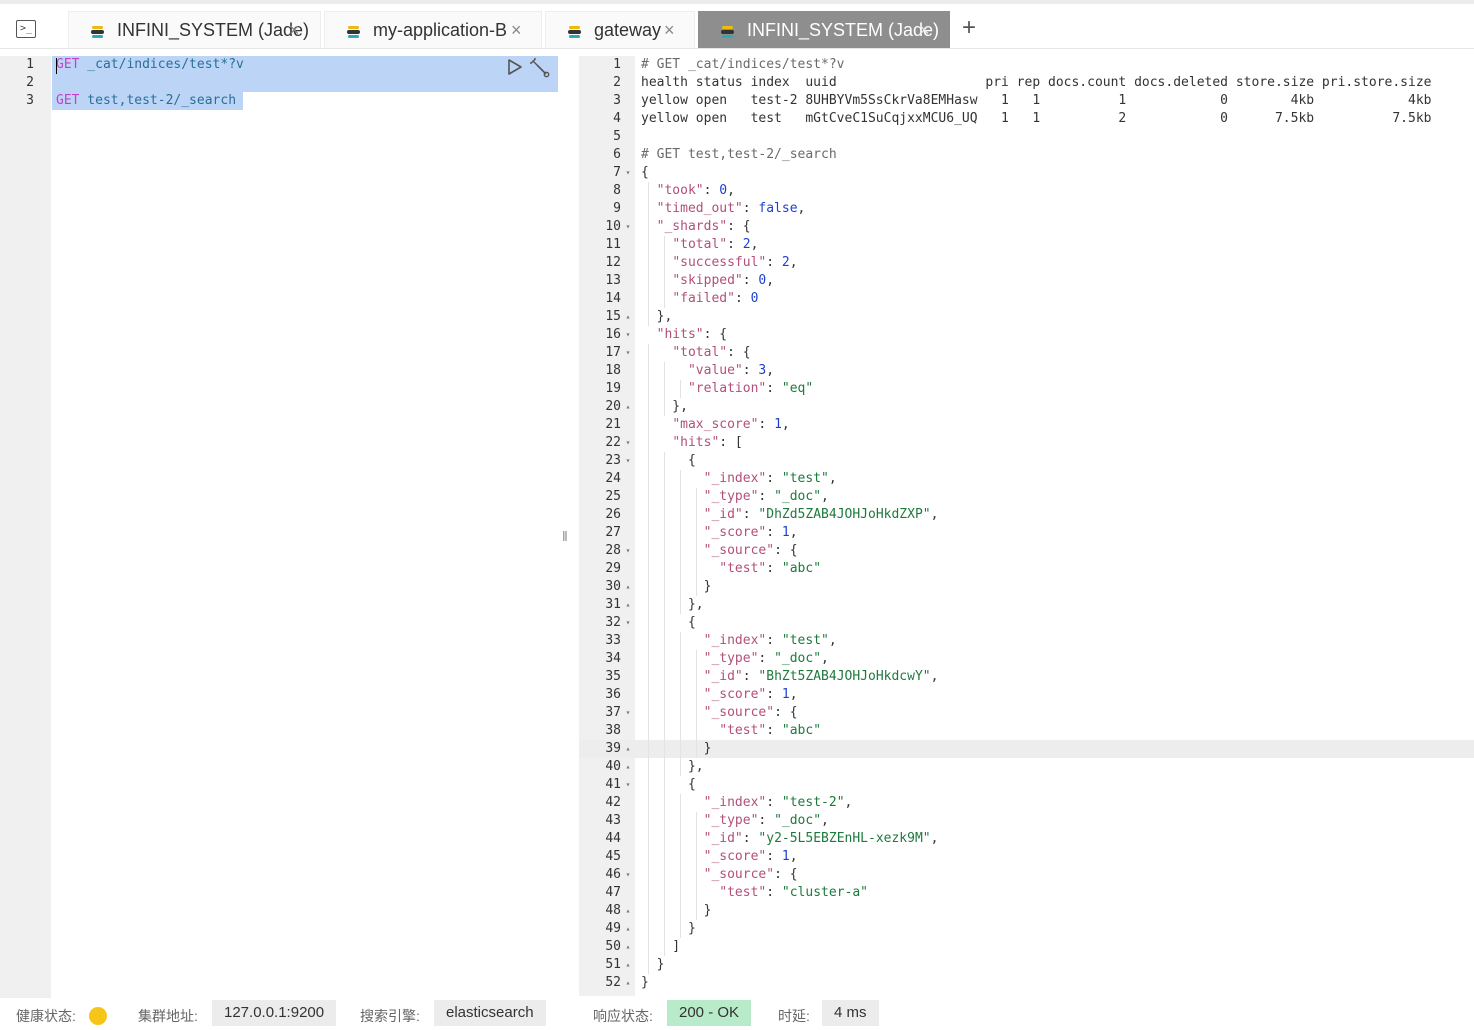  Describe the element at coordinates (515, 67) in the screenshot. I see `play-icon` at that location.